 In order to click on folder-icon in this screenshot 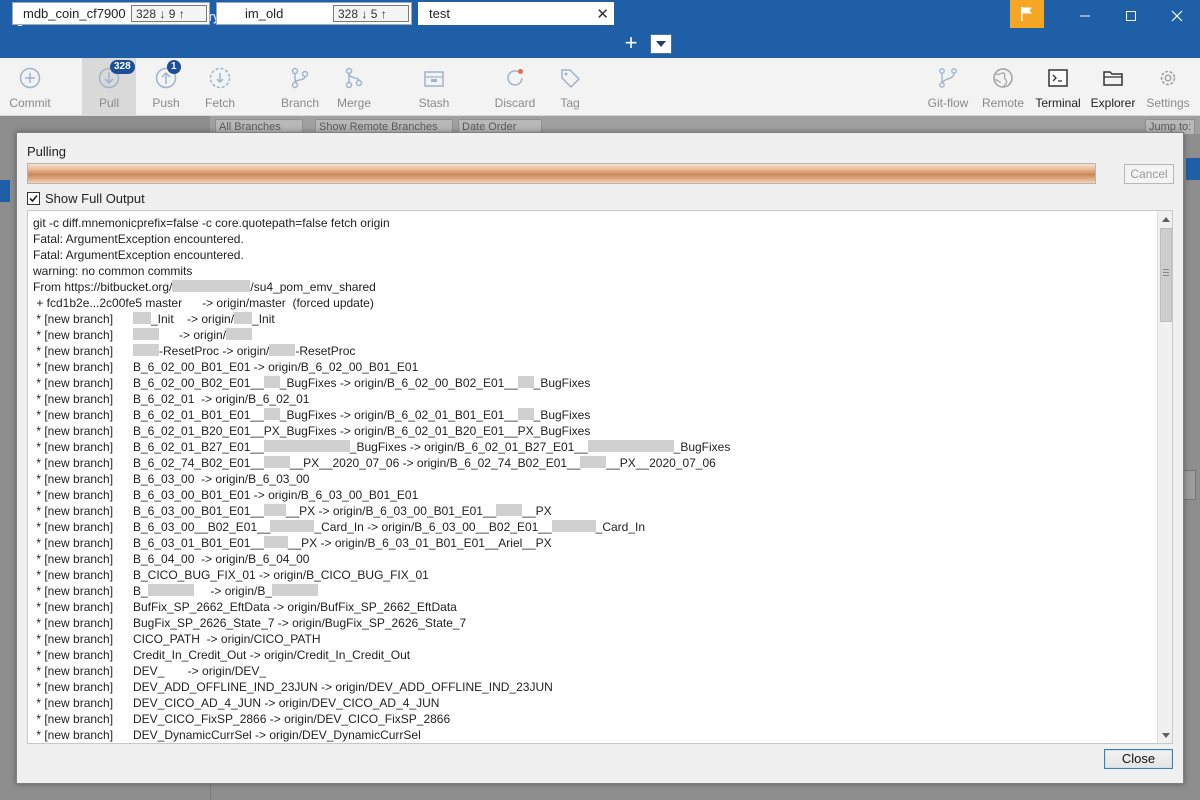, I will do `click(1113, 78)`.